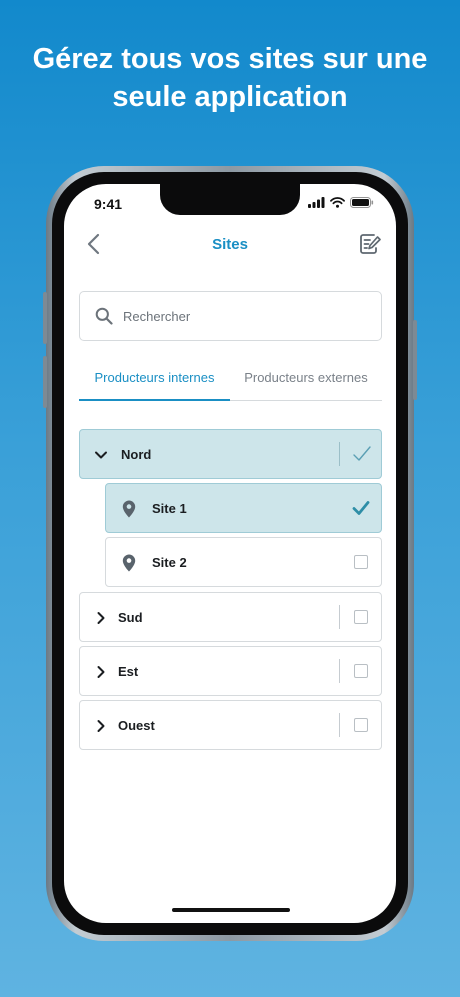  Describe the element at coordinates (154, 400) in the screenshot. I see `active-tab-indicator` at that location.